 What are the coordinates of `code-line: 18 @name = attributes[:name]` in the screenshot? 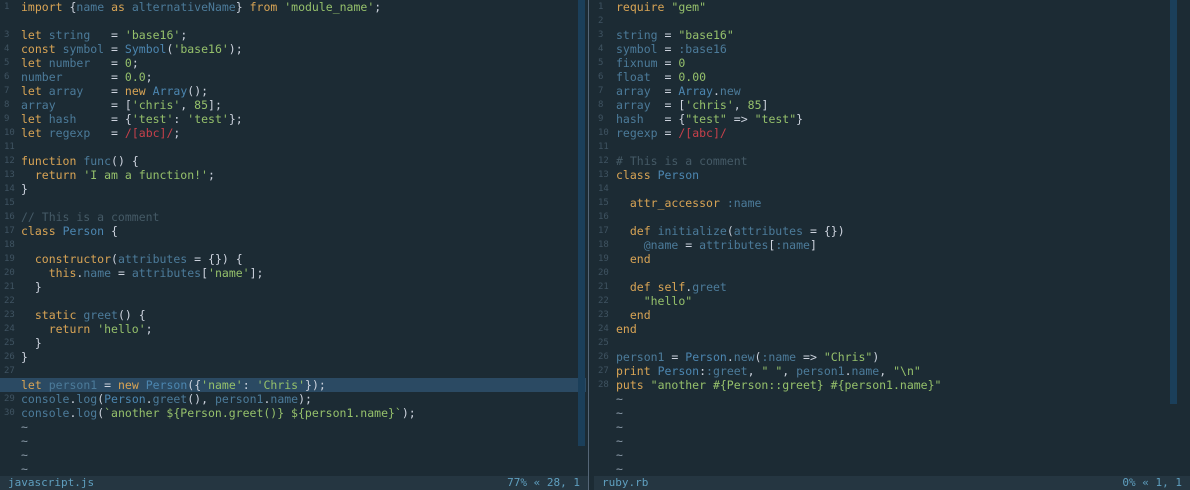 It's located at (889, 245).